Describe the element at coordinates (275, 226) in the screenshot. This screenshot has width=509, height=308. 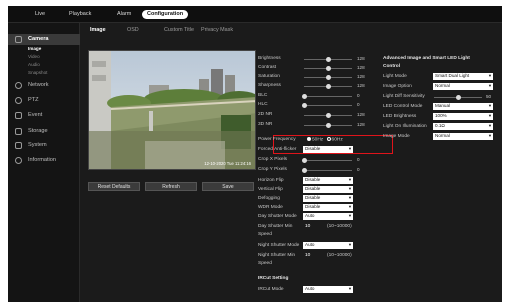
I see `day-shutter-speed-label: Day Shutter Min` at that location.